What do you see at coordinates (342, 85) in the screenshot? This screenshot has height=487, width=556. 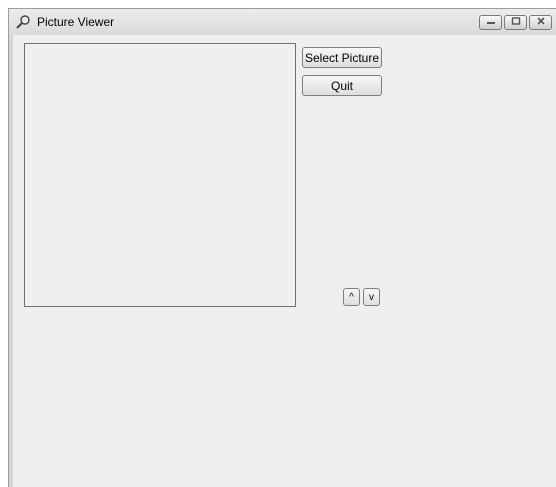 I see `quit-button: Quit` at bounding box center [342, 85].